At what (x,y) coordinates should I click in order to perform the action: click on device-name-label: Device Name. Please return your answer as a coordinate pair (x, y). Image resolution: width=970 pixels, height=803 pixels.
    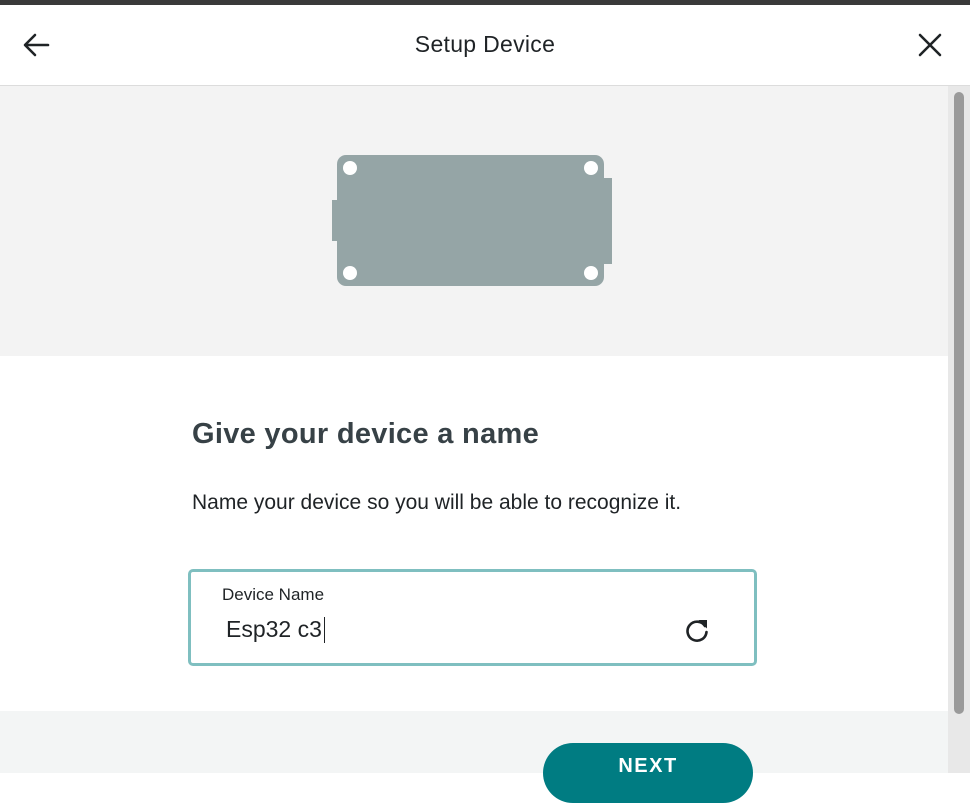
    Looking at the image, I should click on (273, 594).